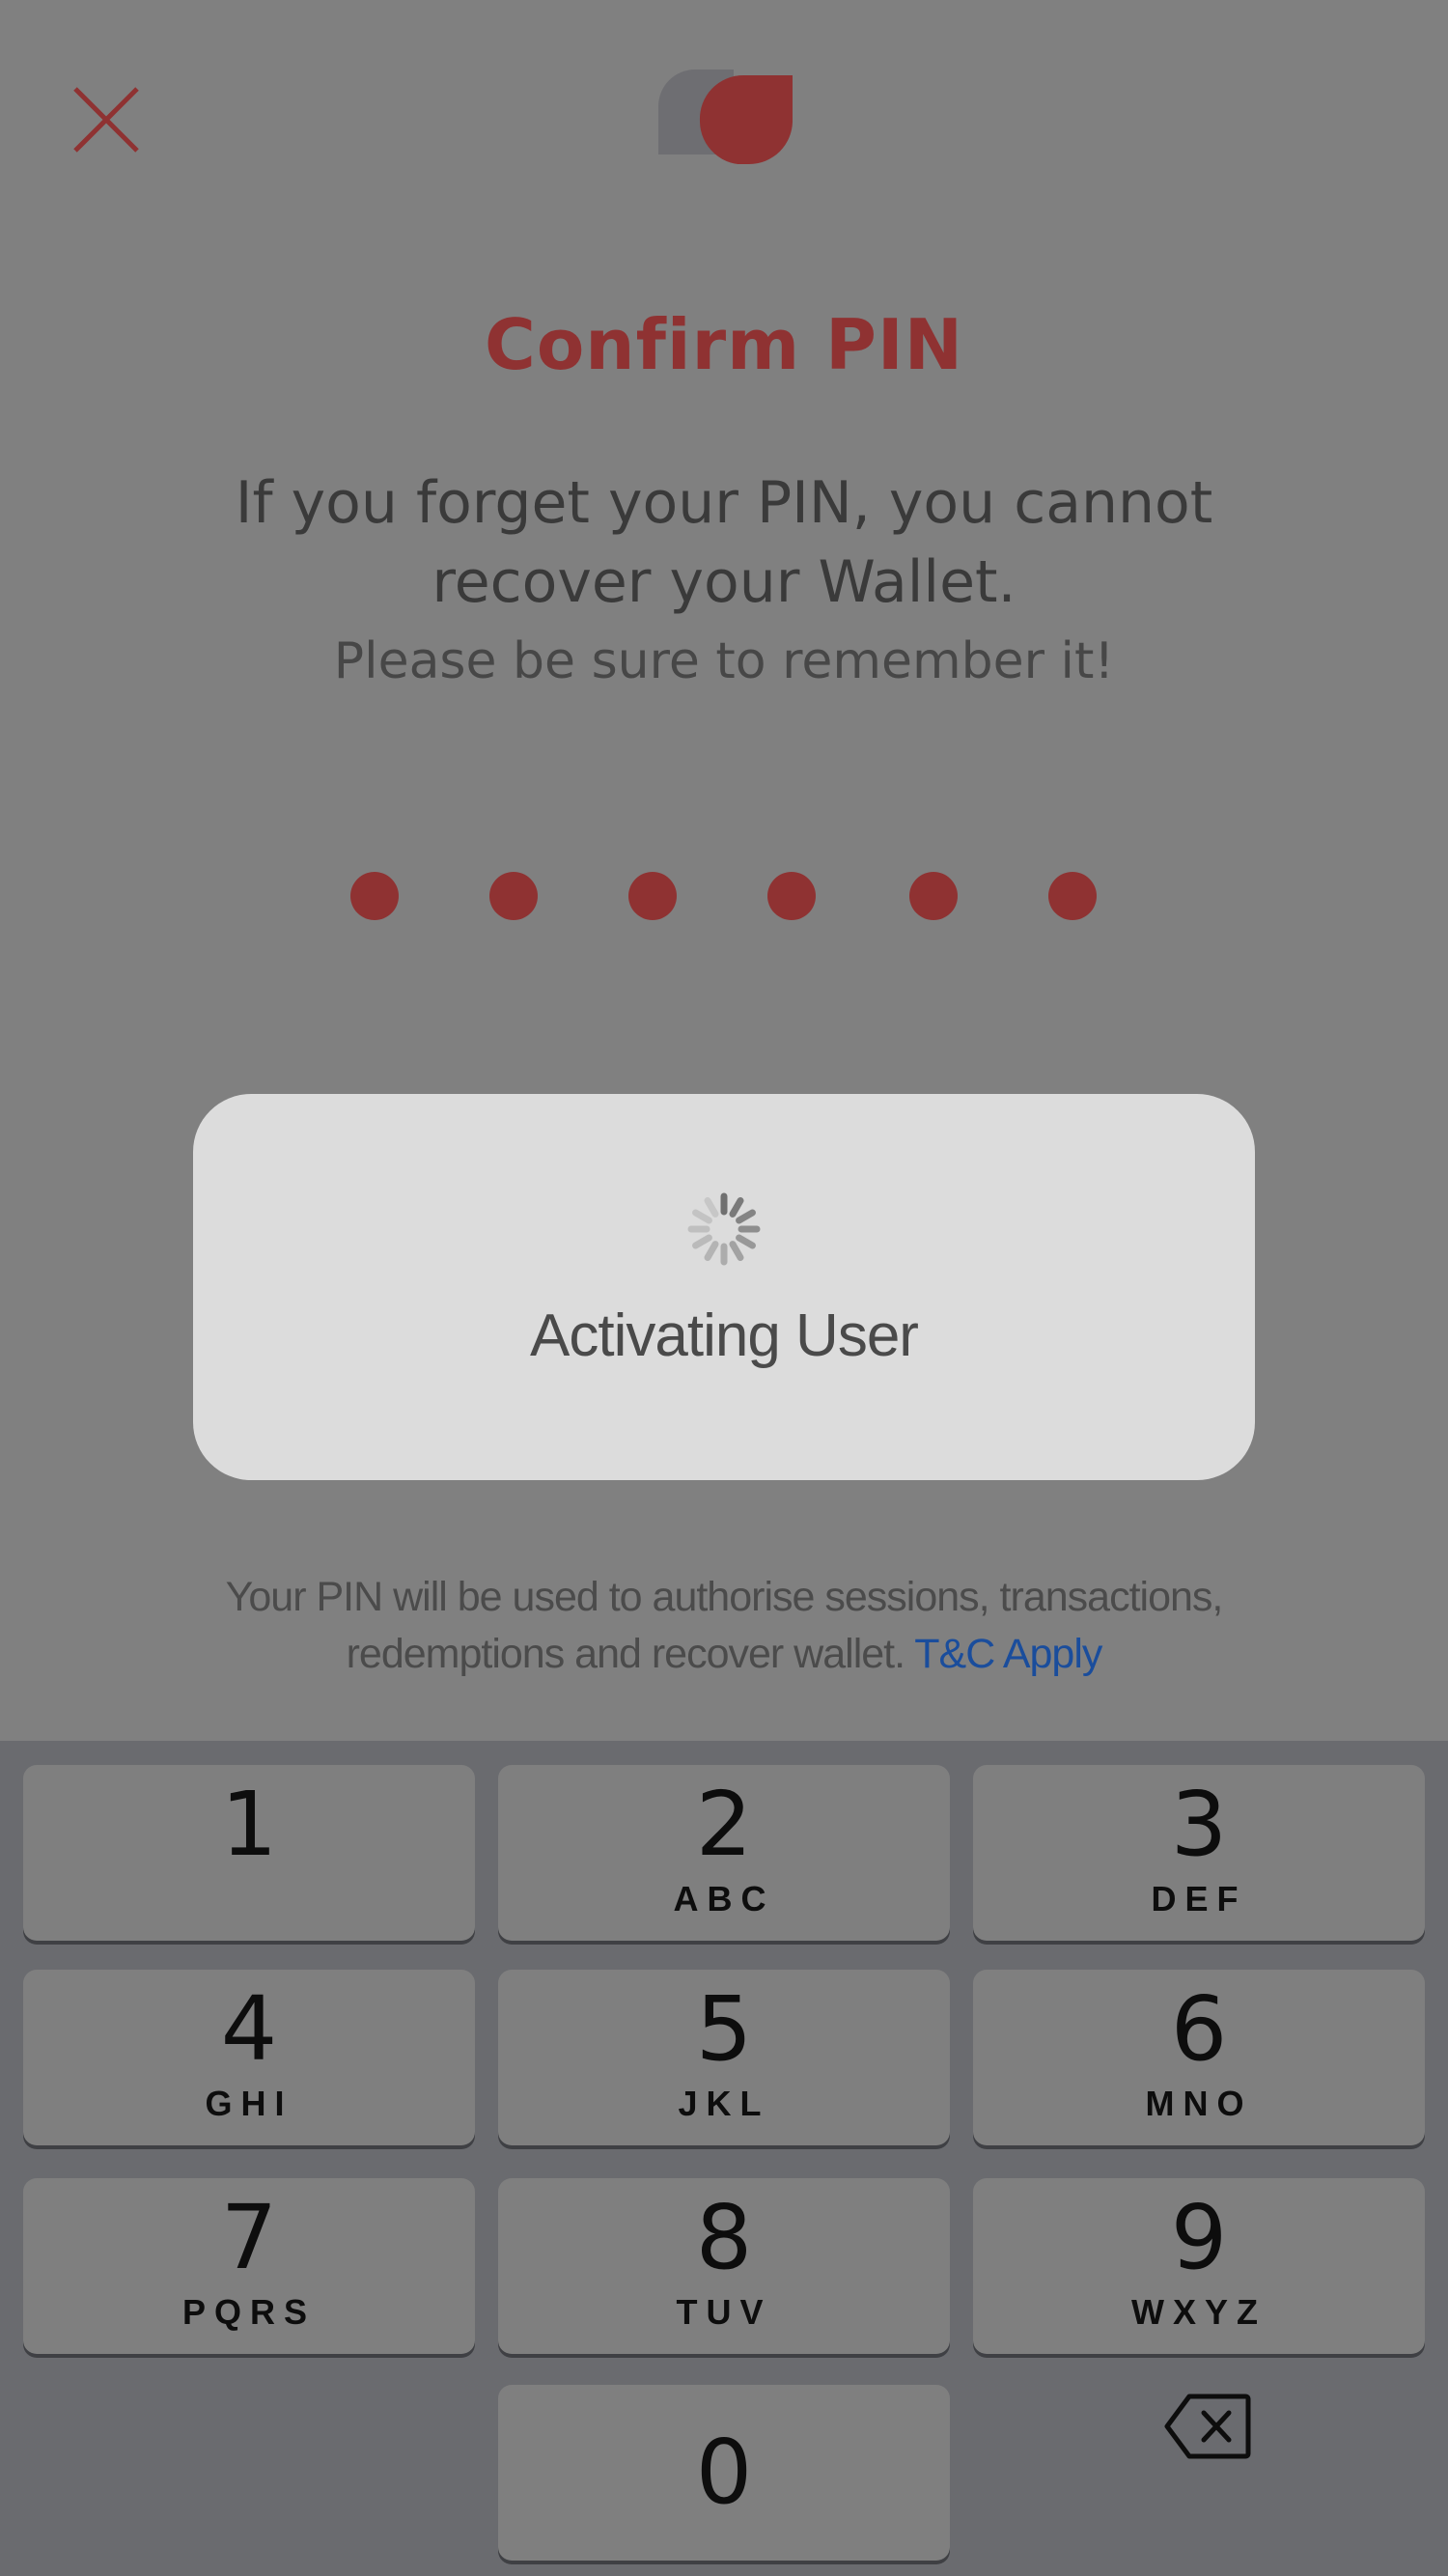 Image resolution: width=1448 pixels, height=2576 pixels. Describe the element at coordinates (724, 661) in the screenshot. I see `pin-reminder: Please be sure to remember it!` at that location.